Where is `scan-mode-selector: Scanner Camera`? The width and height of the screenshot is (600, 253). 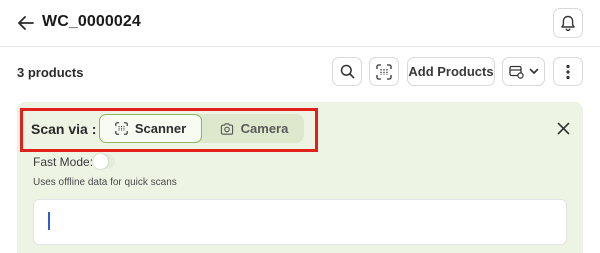 scan-mode-selector: Scanner Camera is located at coordinates (201, 128).